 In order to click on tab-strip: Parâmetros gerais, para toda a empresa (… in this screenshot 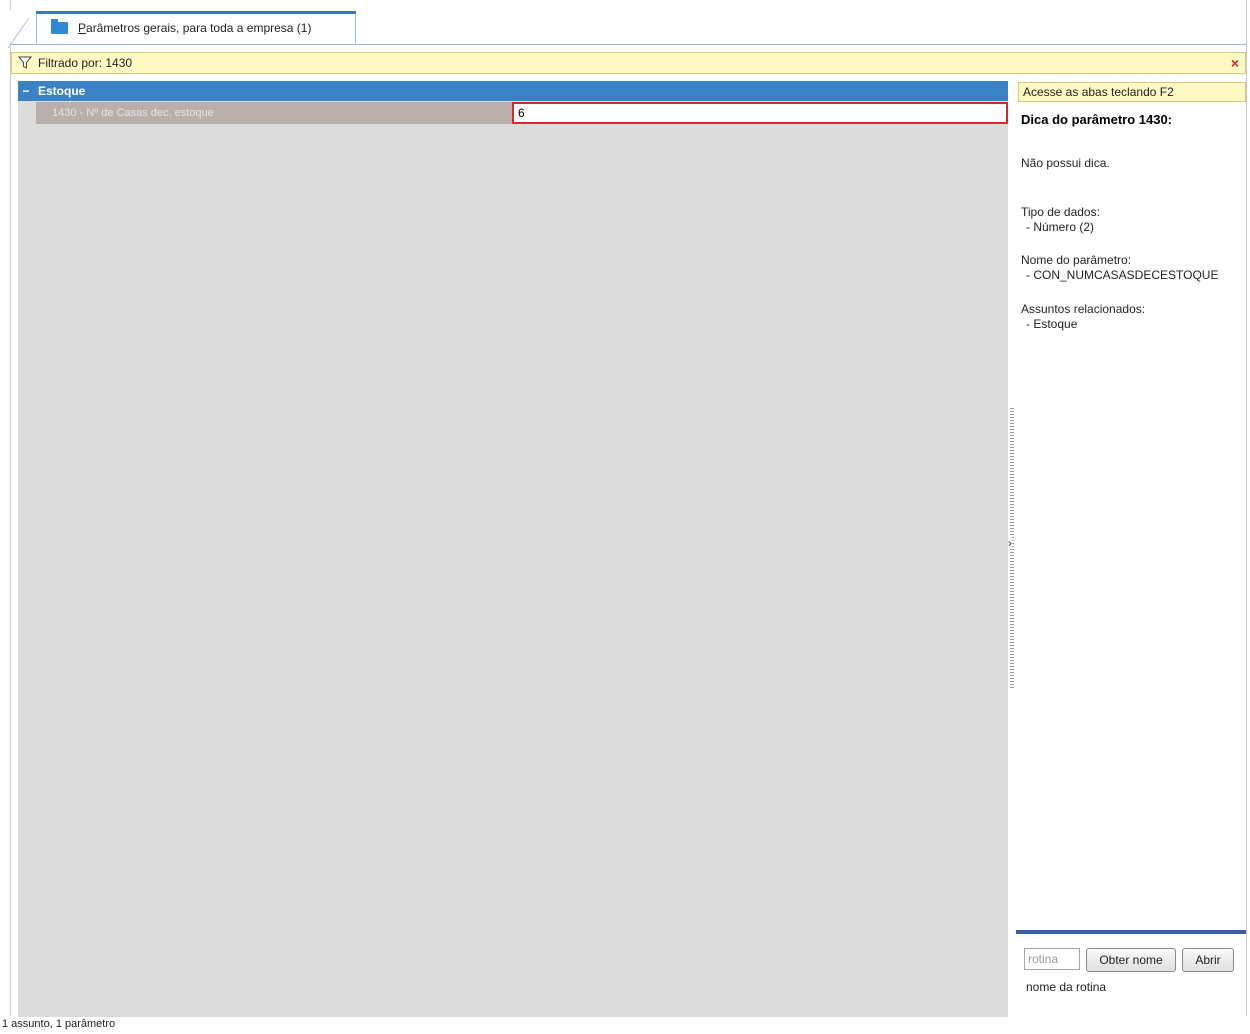, I will do `click(626, 29)`.